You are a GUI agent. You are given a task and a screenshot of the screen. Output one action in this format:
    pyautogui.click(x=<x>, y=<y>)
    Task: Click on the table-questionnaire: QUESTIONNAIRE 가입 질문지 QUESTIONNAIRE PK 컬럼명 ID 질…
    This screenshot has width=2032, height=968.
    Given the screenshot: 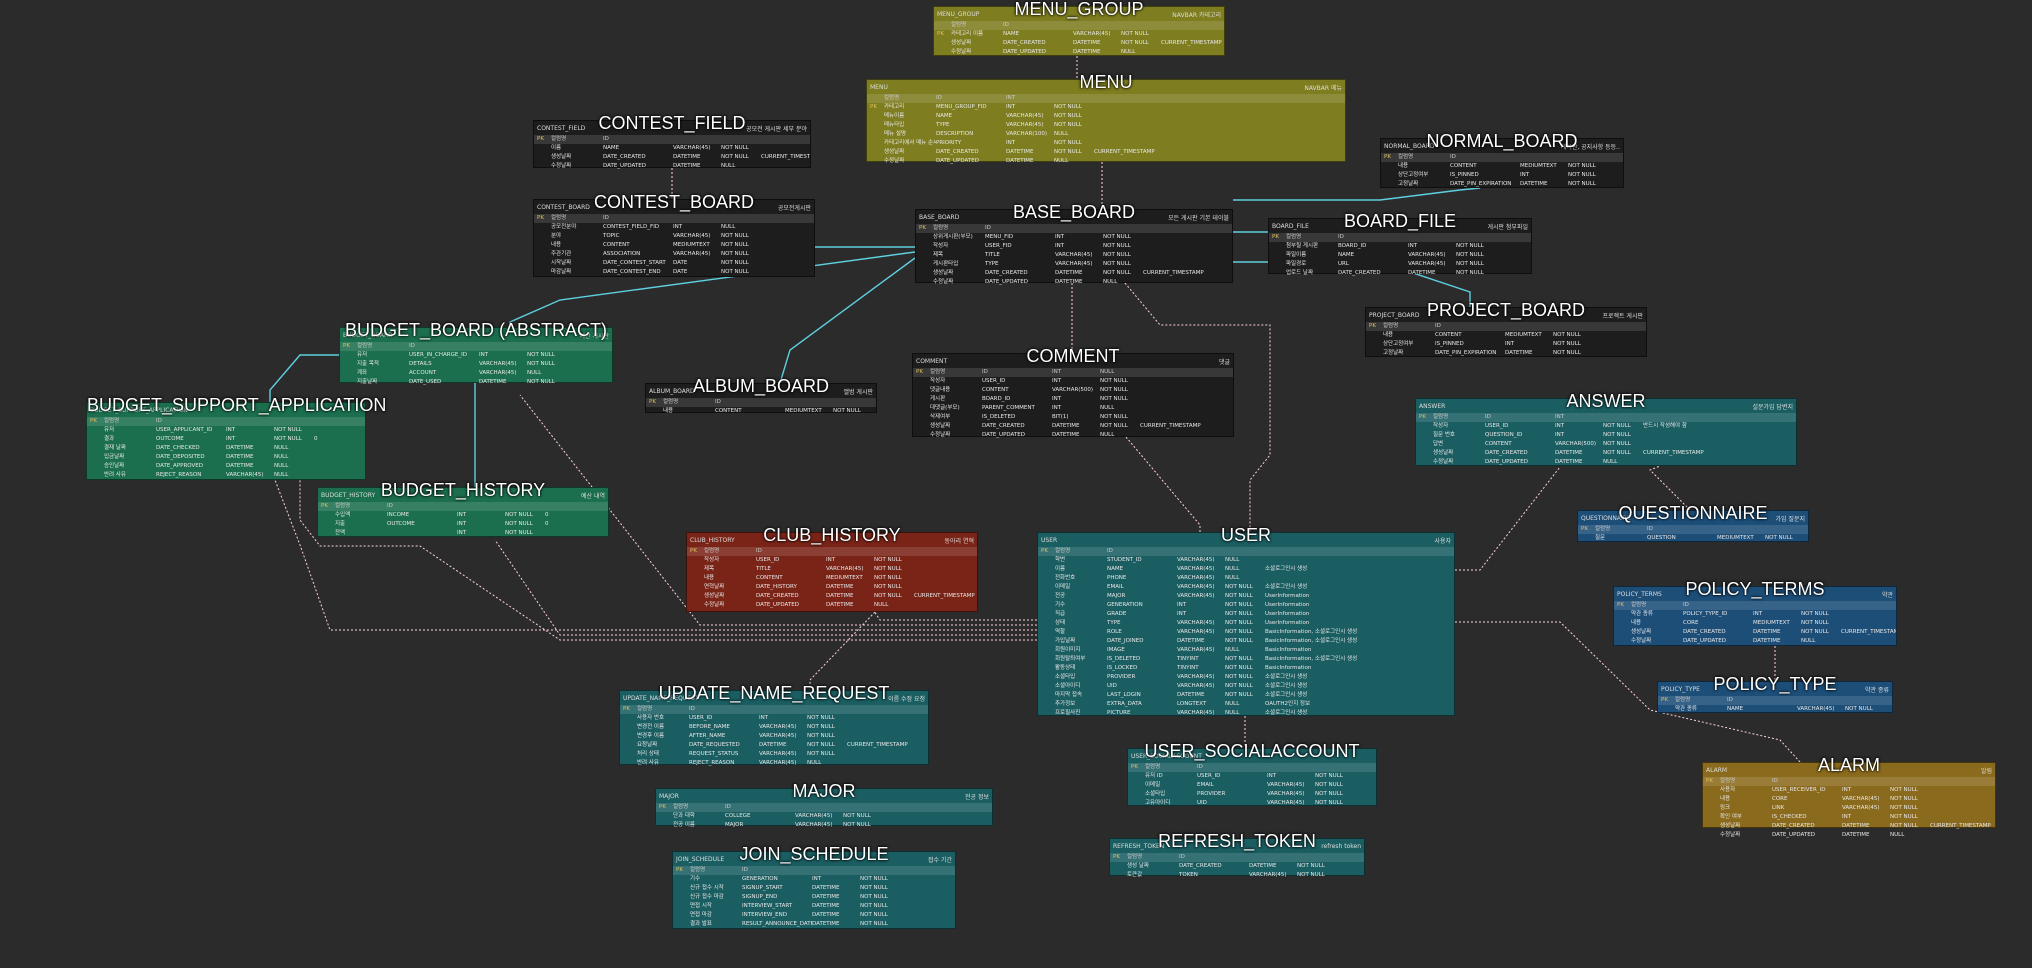 What is the action you would take?
    pyautogui.click(x=1693, y=522)
    